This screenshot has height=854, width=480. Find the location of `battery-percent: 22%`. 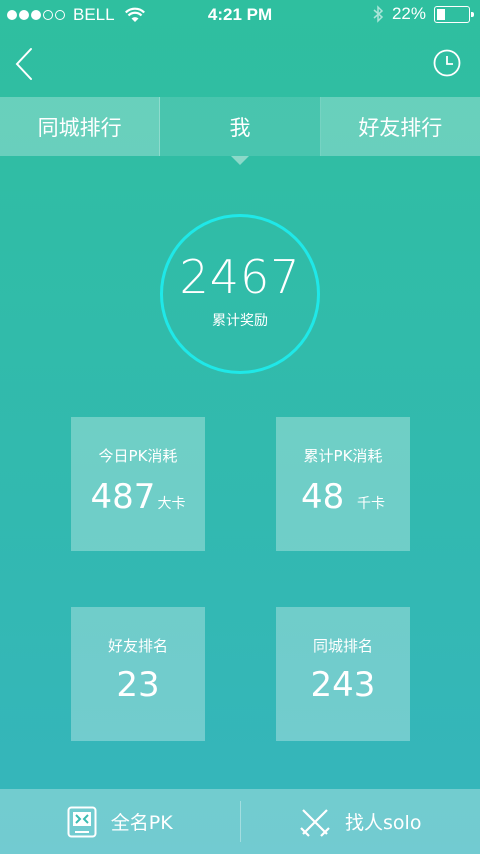

battery-percent: 22% is located at coordinates (408, 13).